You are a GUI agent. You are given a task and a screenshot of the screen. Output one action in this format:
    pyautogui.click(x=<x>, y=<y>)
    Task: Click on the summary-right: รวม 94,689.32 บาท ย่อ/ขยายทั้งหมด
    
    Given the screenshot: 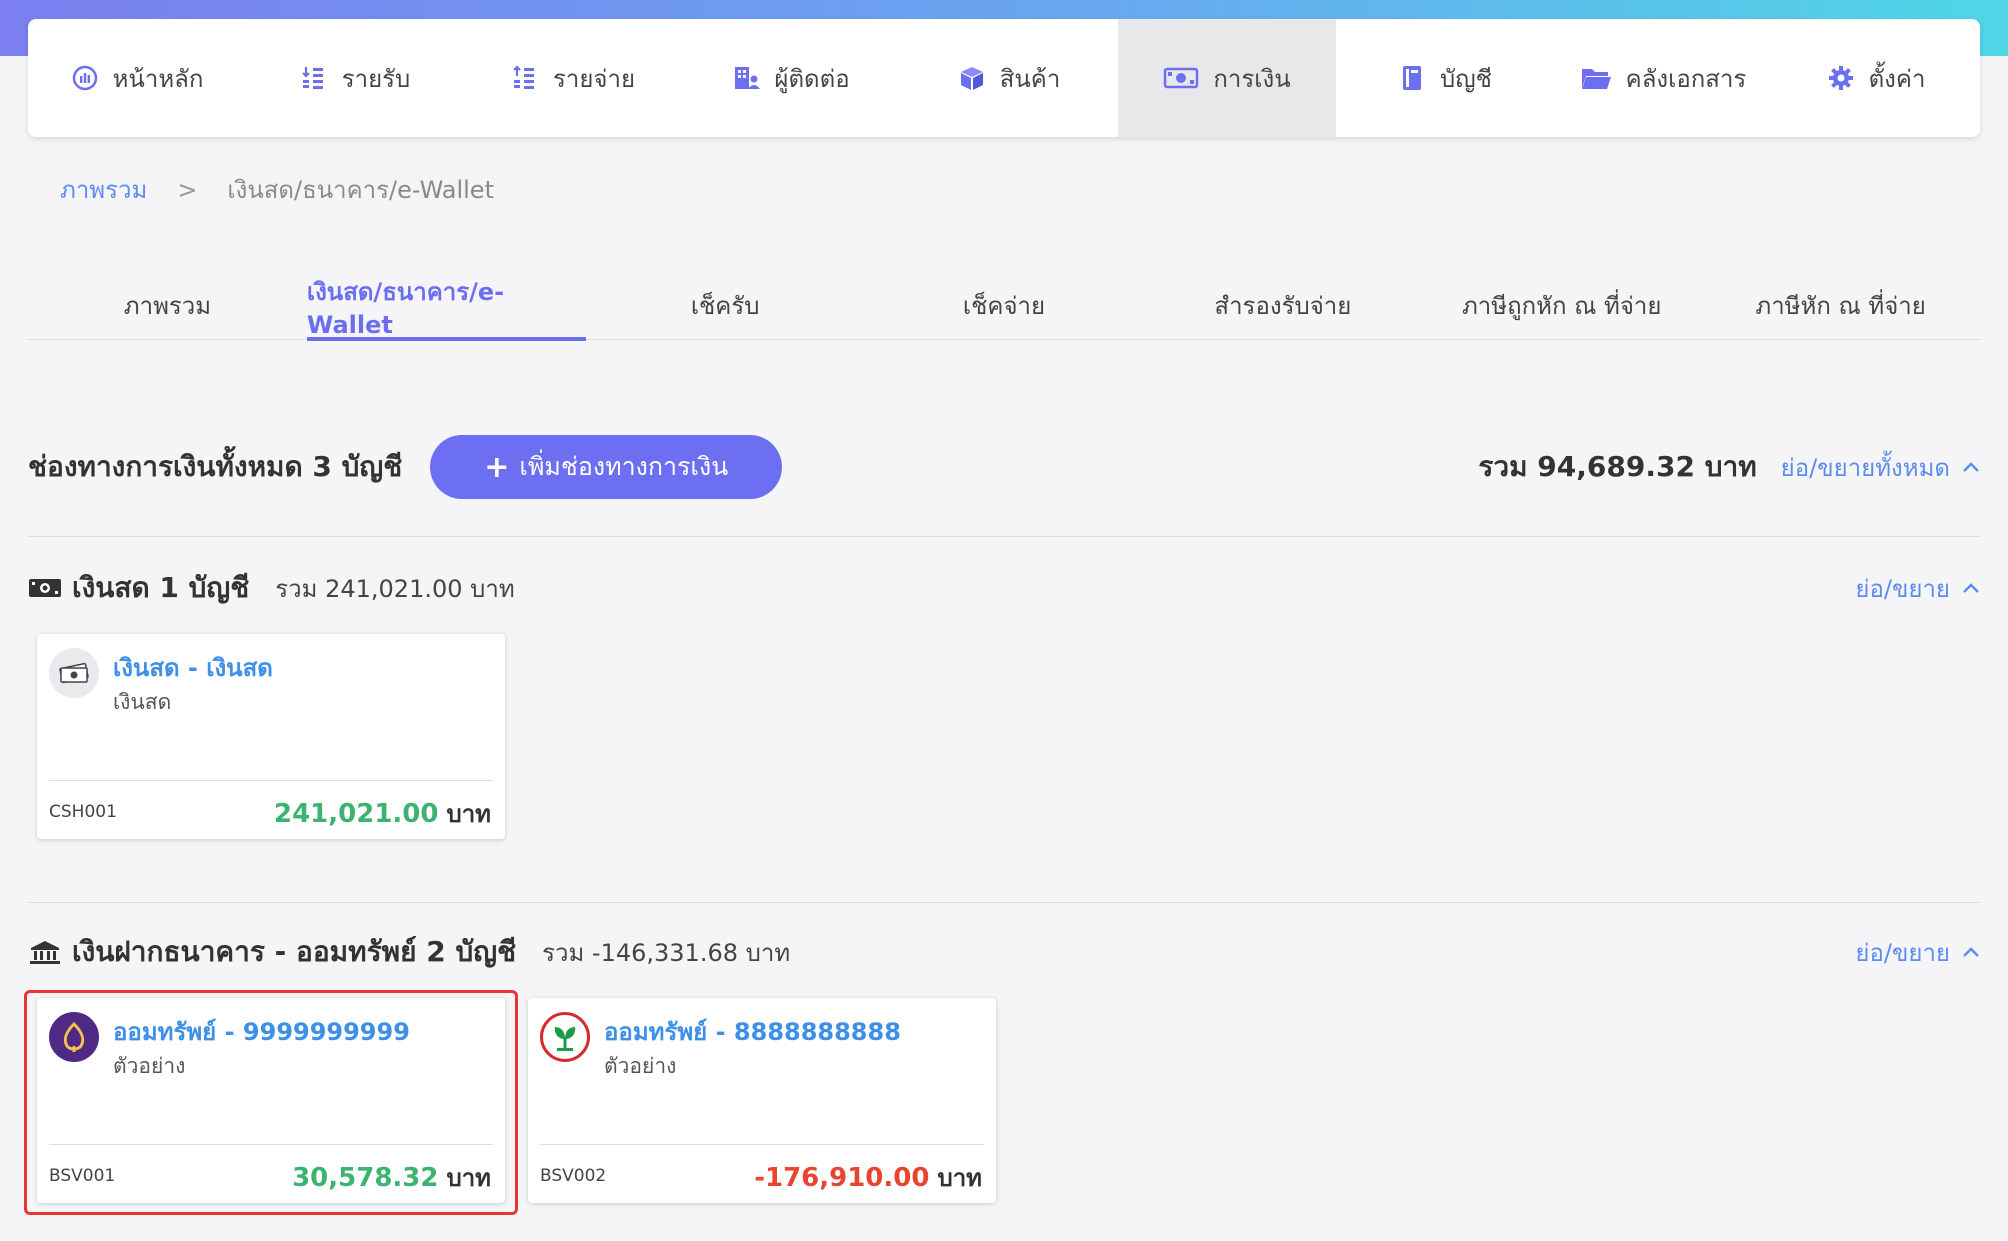 What is the action you would take?
    pyautogui.click(x=1729, y=467)
    